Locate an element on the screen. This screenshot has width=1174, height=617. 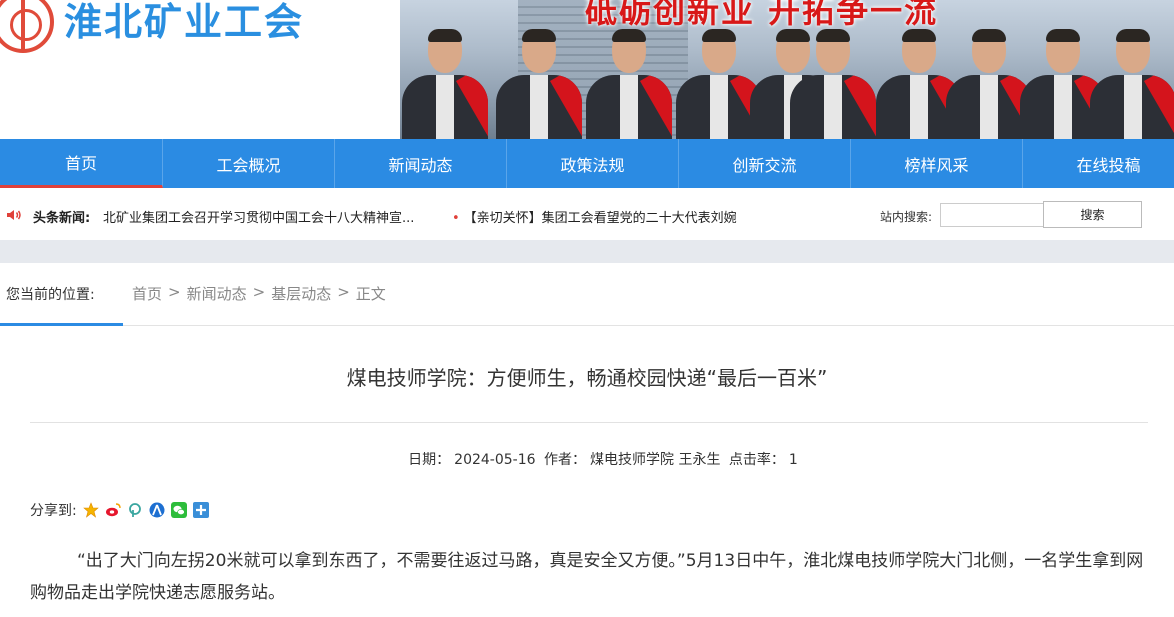
headline-link-2-text: 【亲切关怀】集团工会看望党的二十大代表刘婉 is located at coordinates (600, 218).